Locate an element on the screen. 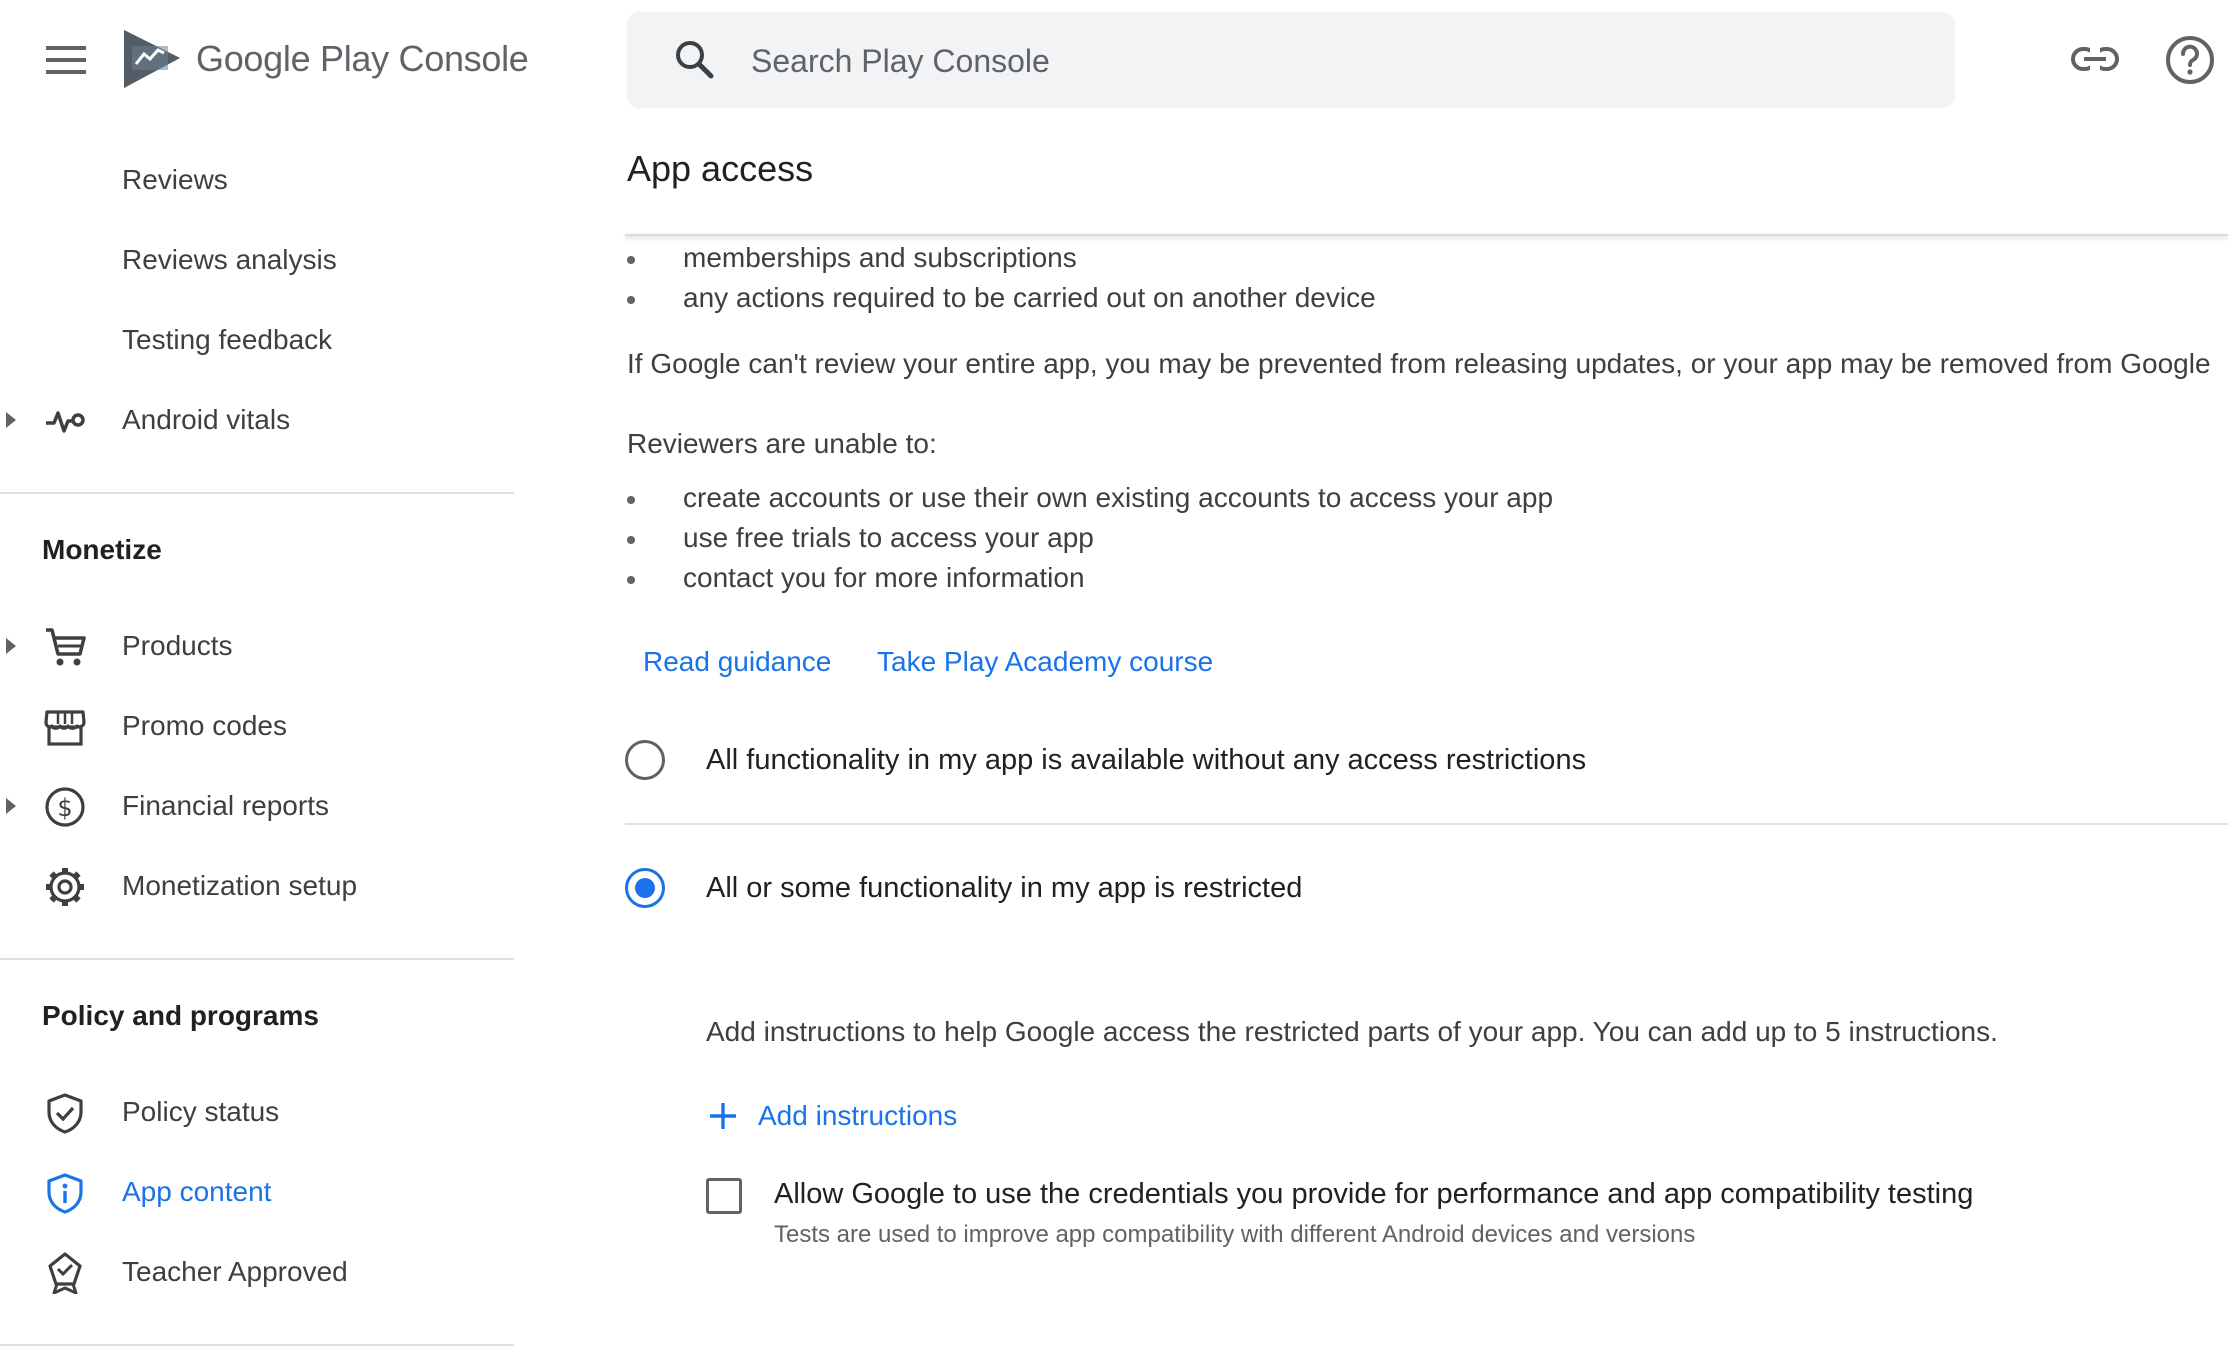  help-button is located at coordinates (2190, 60).